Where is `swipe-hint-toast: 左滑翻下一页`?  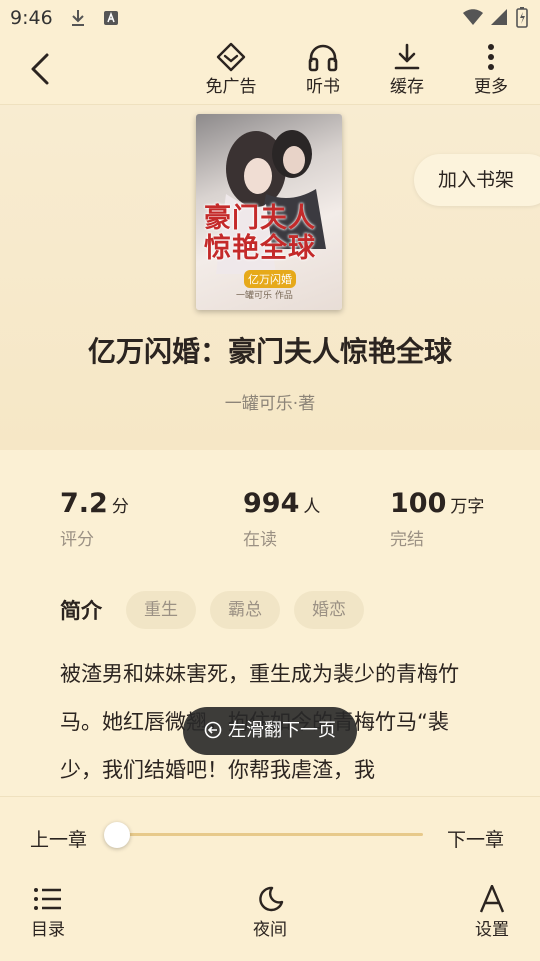 swipe-hint-toast: 左滑翻下一页 is located at coordinates (270, 731).